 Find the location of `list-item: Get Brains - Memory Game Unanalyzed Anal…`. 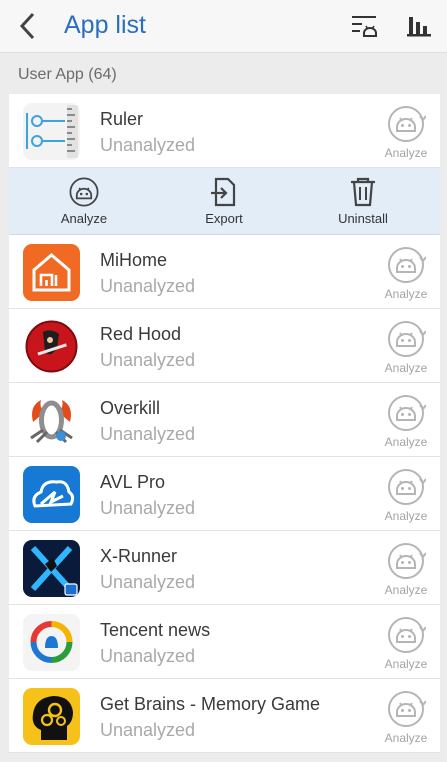

list-item: Get Brains - Memory Game Unanalyzed Anal… is located at coordinates (224, 716).